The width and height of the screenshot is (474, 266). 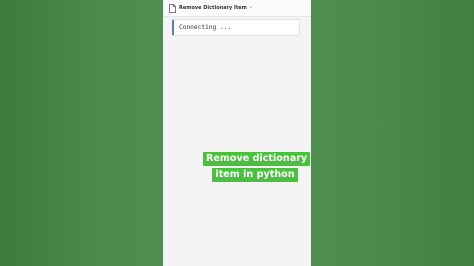 I want to click on caption-line-2: item in python, so click(x=255, y=175).